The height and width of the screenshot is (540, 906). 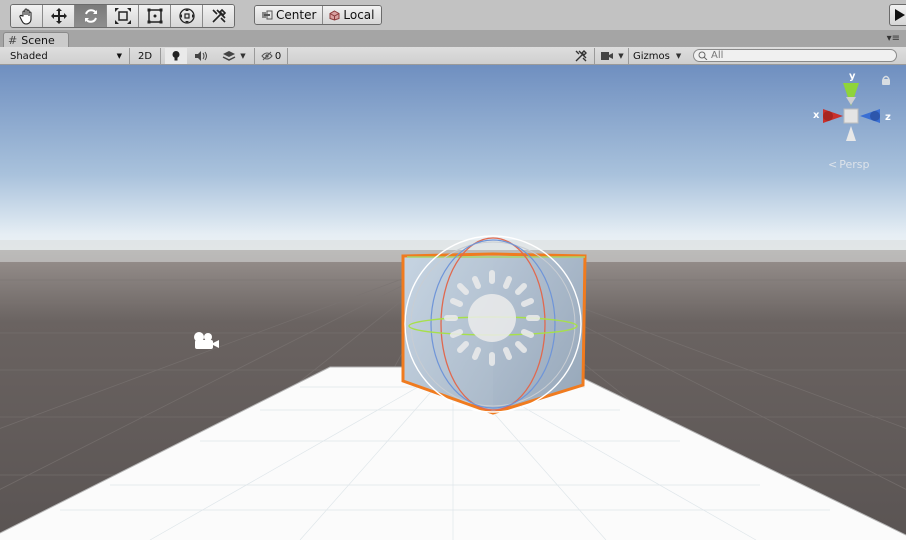 What do you see at coordinates (267, 15) in the screenshot?
I see `pivot-center-icon` at bounding box center [267, 15].